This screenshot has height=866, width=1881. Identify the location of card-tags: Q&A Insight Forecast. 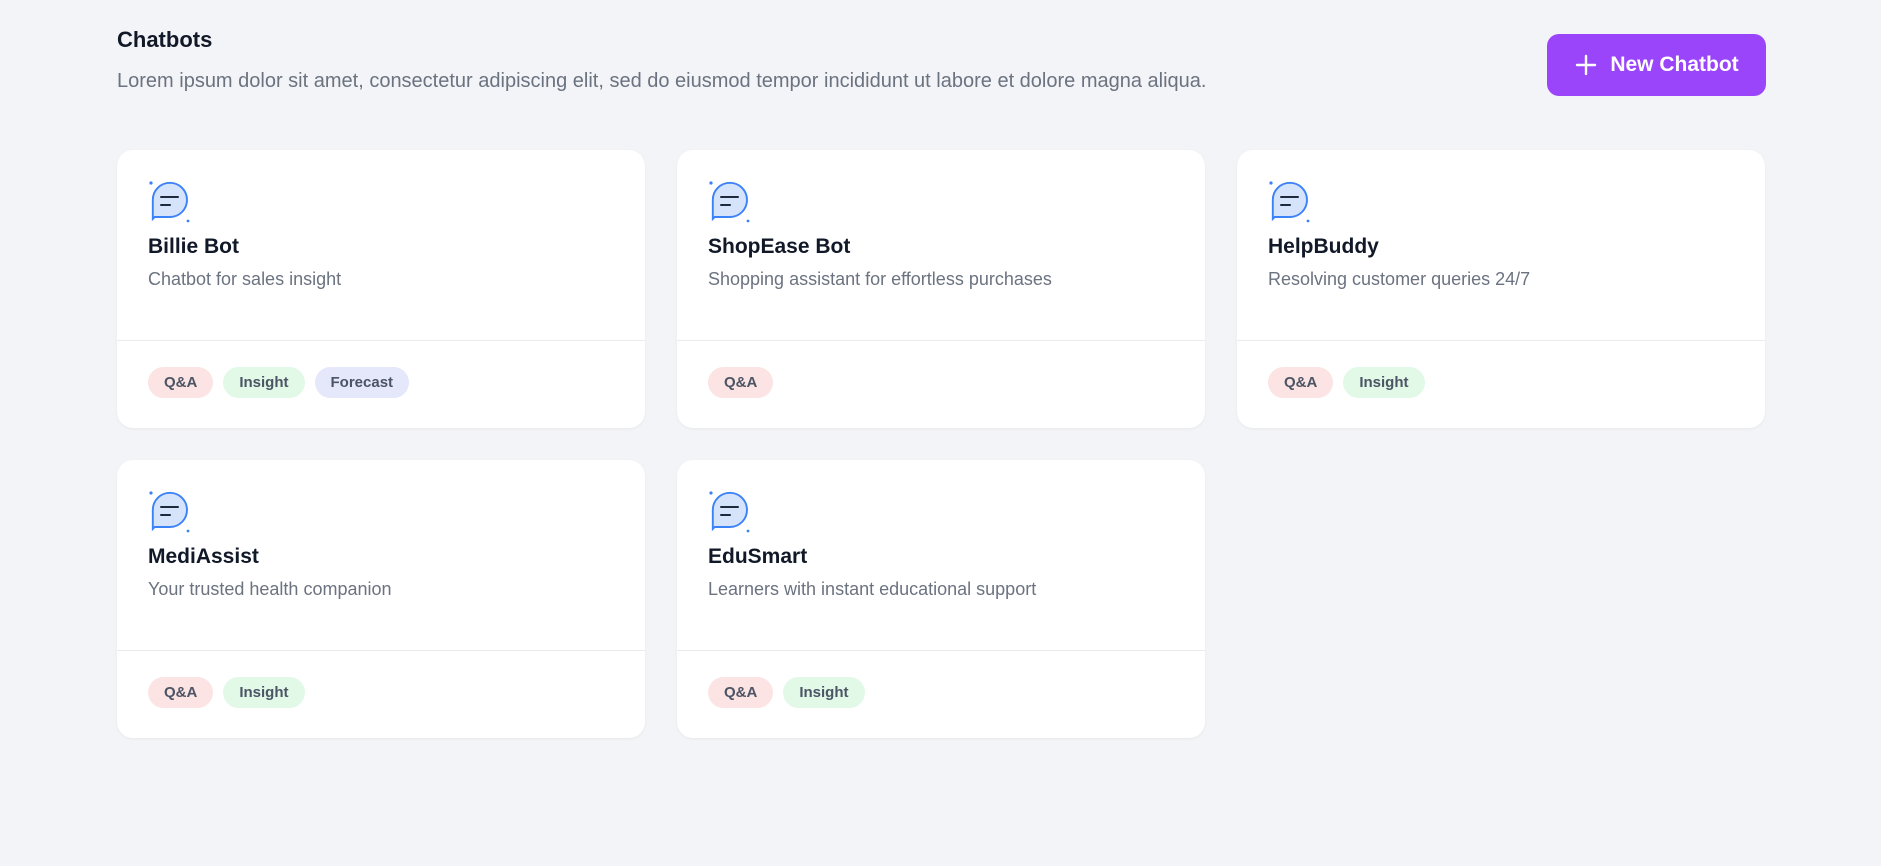
(381, 369).